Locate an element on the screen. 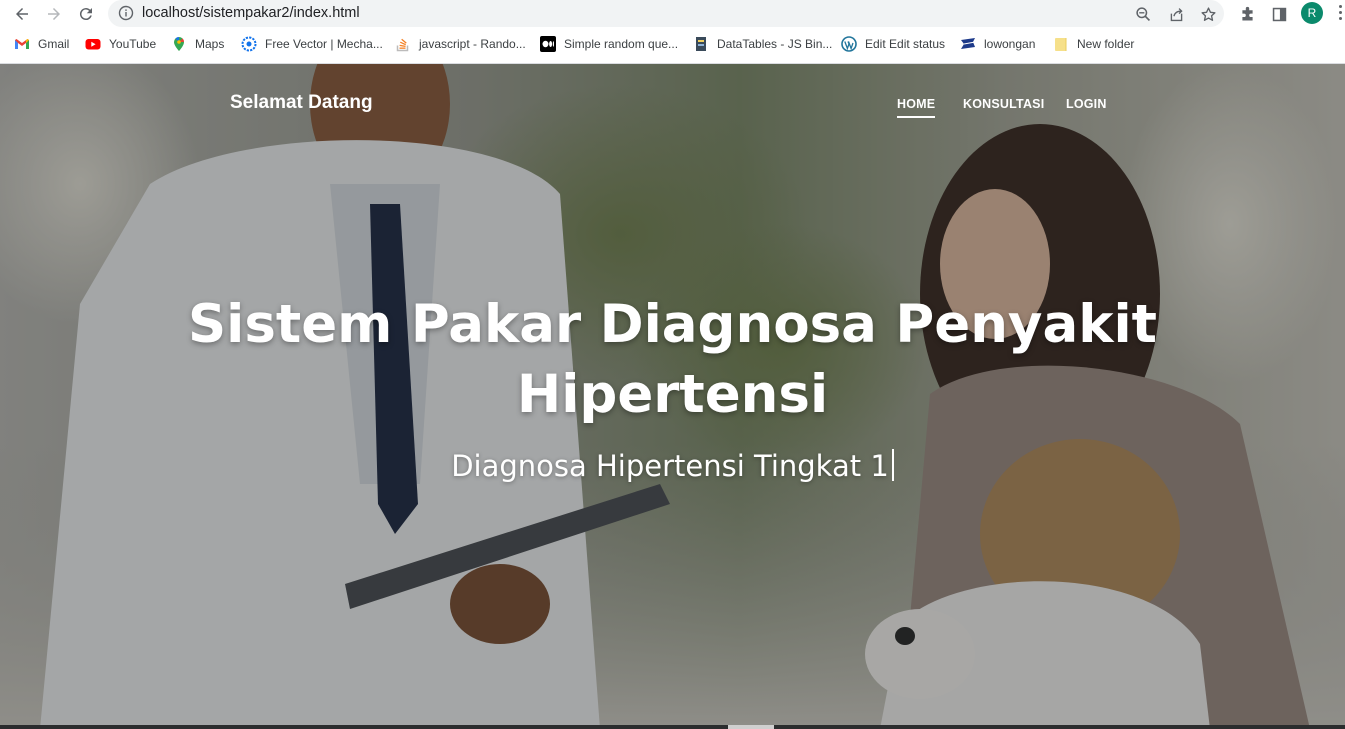  kebab-menu-icon is located at coordinates (1340, 12).